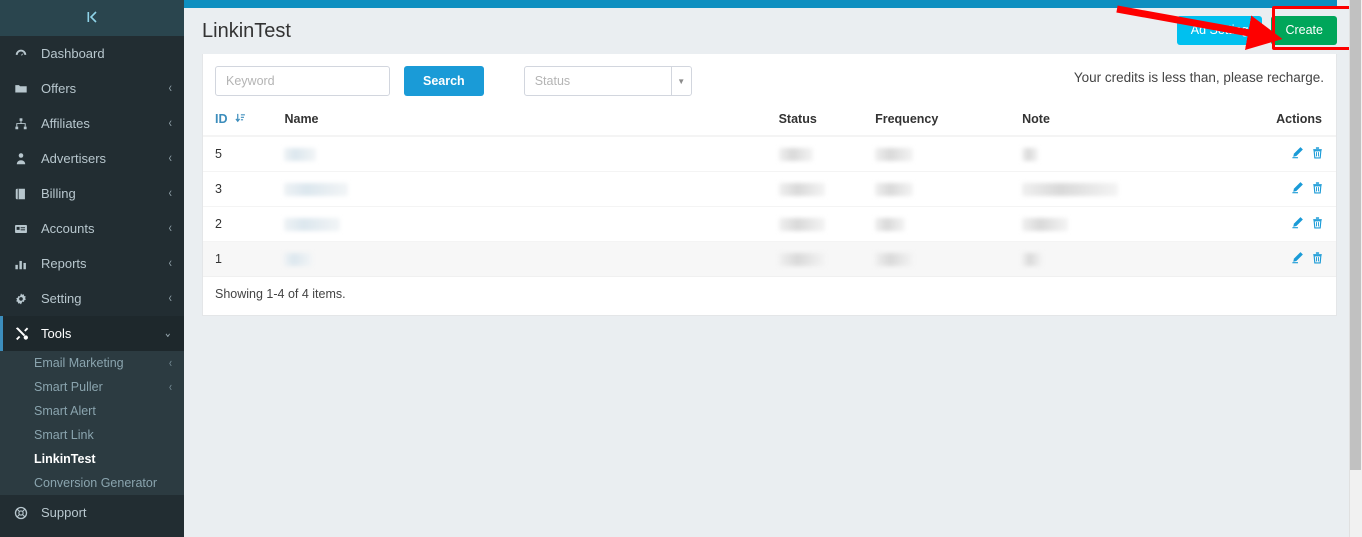  I want to click on page-title: LinkinTest, so click(246, 30).